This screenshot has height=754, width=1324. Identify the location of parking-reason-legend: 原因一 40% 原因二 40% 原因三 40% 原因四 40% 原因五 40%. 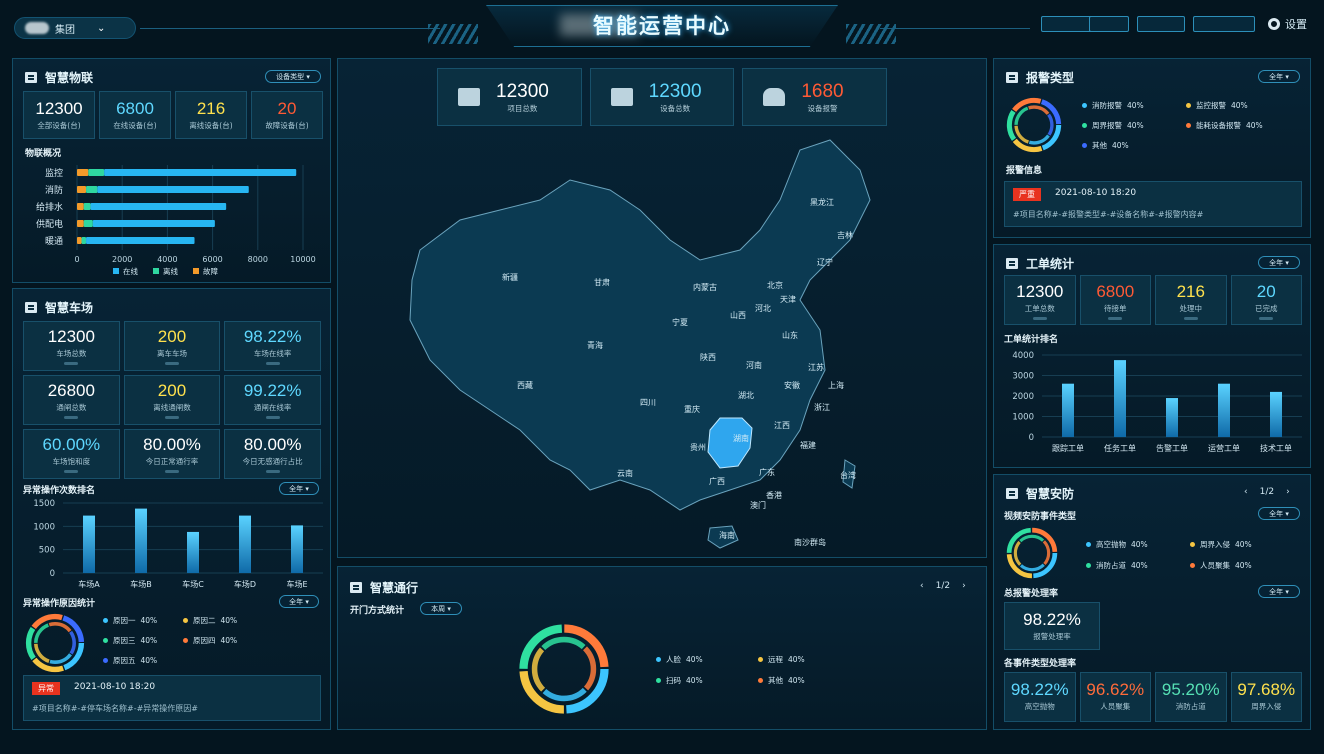
(203, 640).